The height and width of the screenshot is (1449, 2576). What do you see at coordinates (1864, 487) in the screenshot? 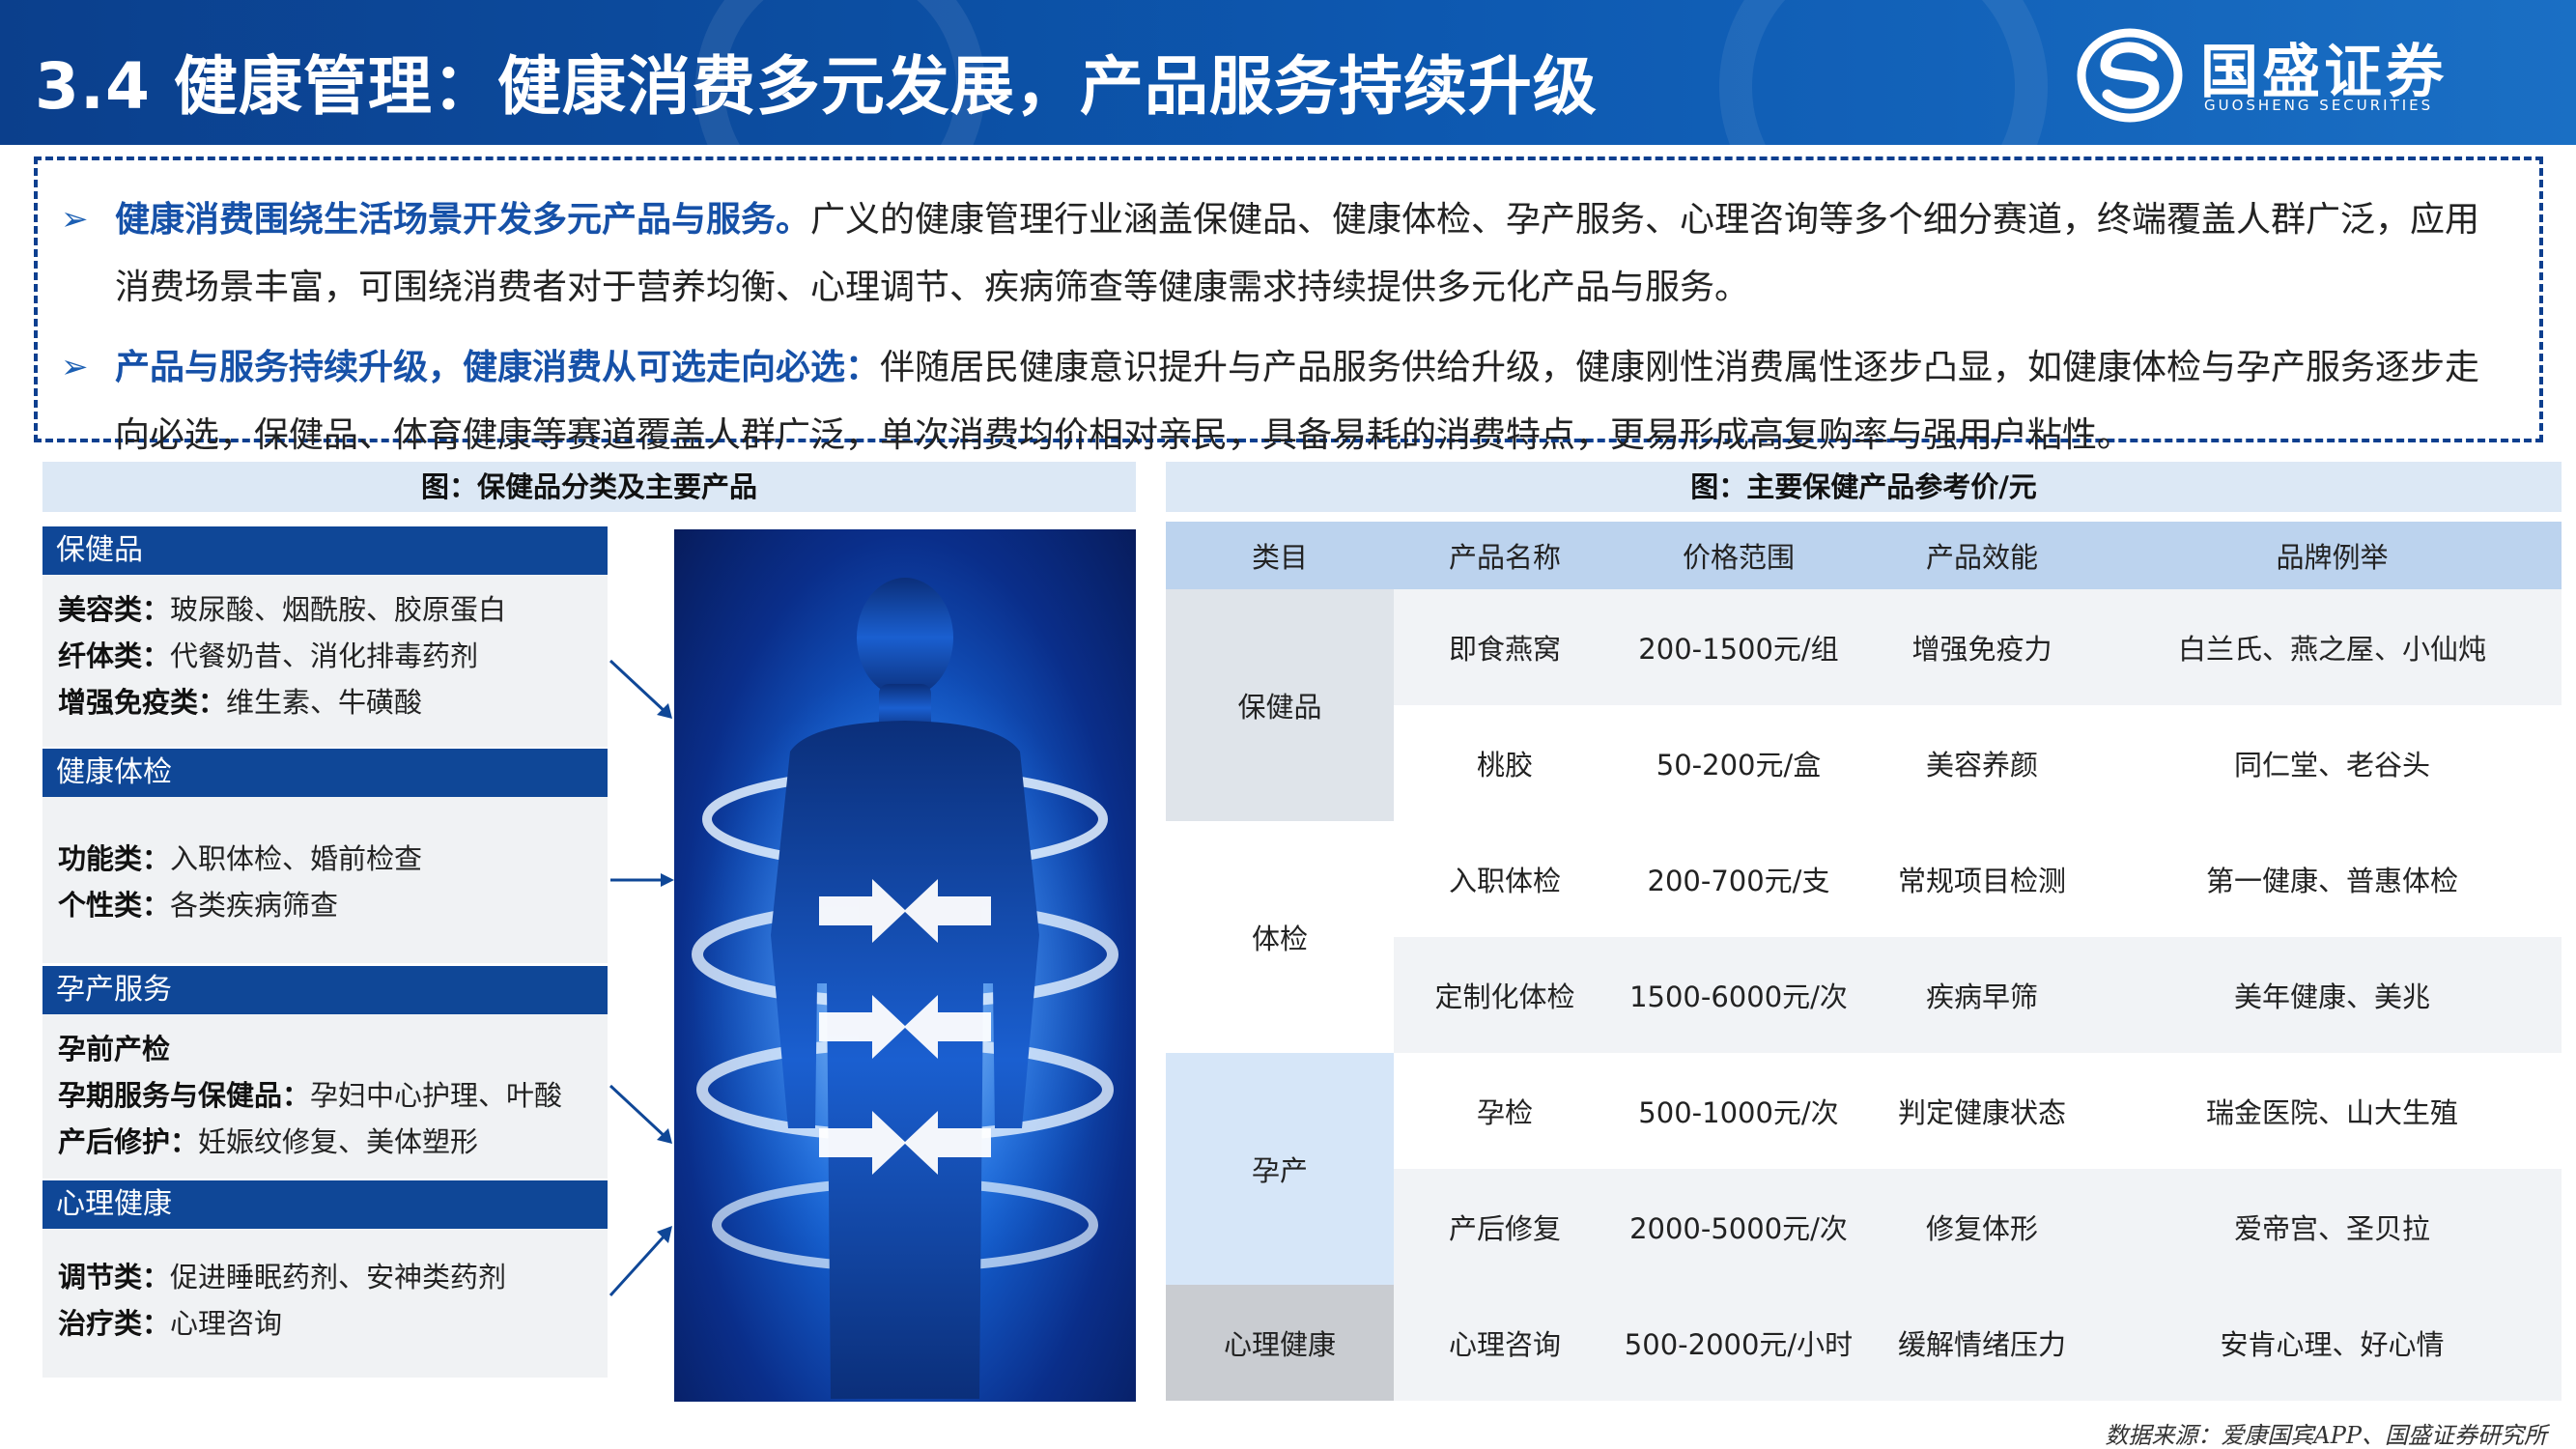
I see `right-figure-title: 图：主要保健产品参考价/元` at bounding box center [1864, 487].